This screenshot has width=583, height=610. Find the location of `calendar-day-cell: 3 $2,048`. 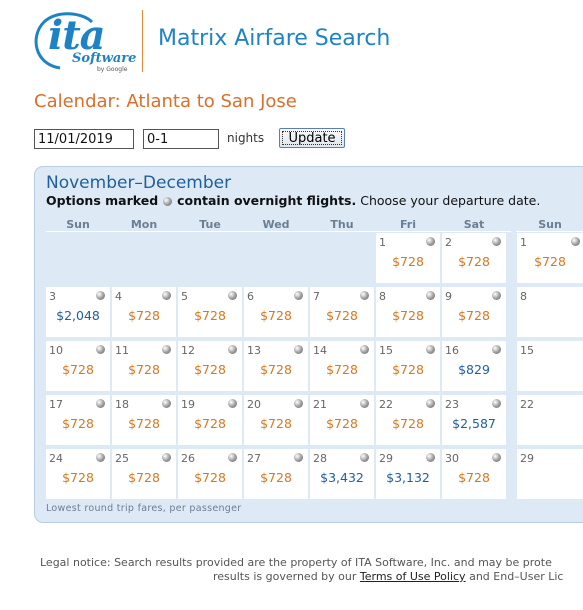

calendar-day-cell: 3 $2,048 is located at coordinates (78, 312).